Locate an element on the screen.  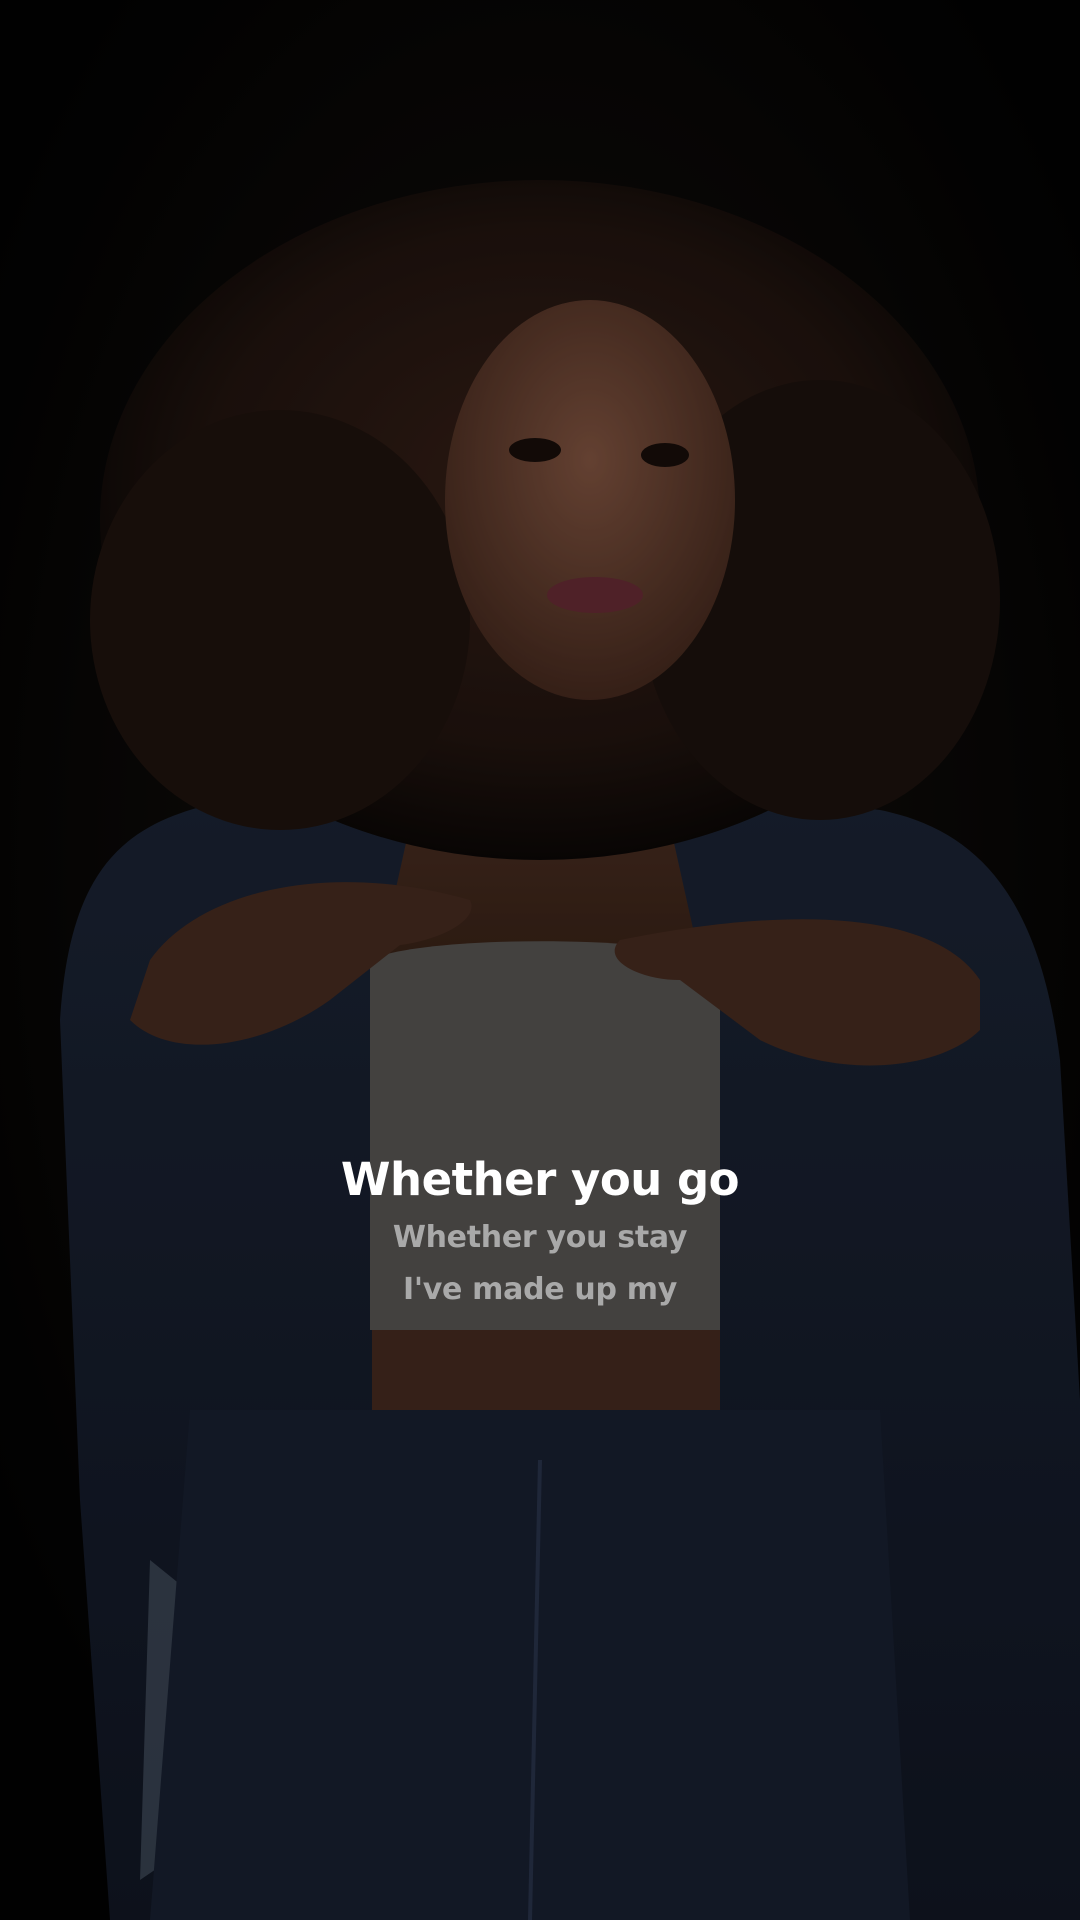
next-lyric-line: Whether you stay is located at coordinates (540, 1237).